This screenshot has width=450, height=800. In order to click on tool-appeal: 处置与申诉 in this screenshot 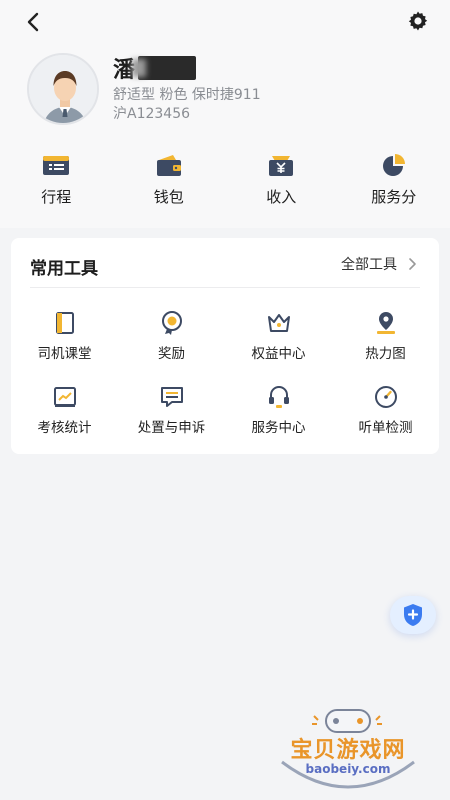, I will do `click(171, 410)`.